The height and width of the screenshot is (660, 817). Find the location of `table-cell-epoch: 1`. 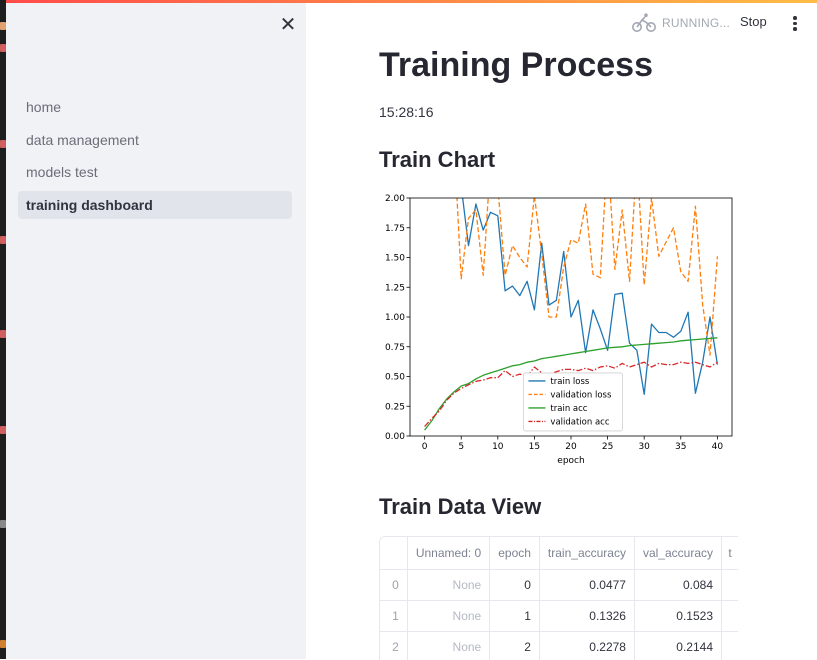

table-cell-epoch: 1 is located at coordinates (514, 616).